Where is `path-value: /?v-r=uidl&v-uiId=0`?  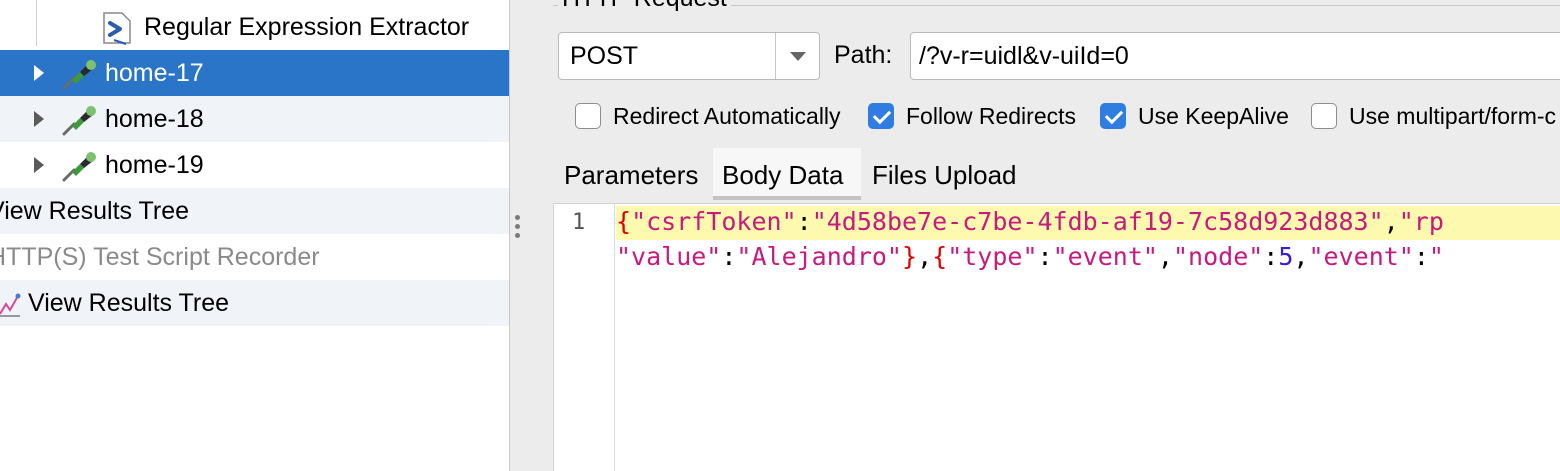 path-value: /?v-r=uidl&v-uiId=0 is located at coordinates (1024, 56).